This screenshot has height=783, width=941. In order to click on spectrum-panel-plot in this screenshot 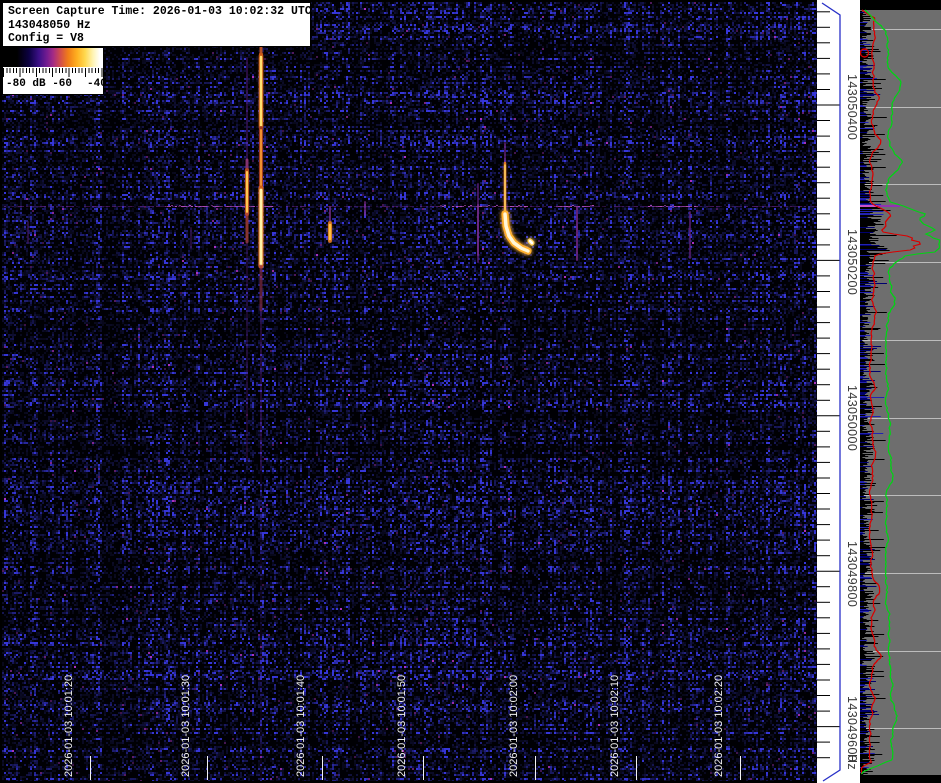, I will do `click(900, 391)`.